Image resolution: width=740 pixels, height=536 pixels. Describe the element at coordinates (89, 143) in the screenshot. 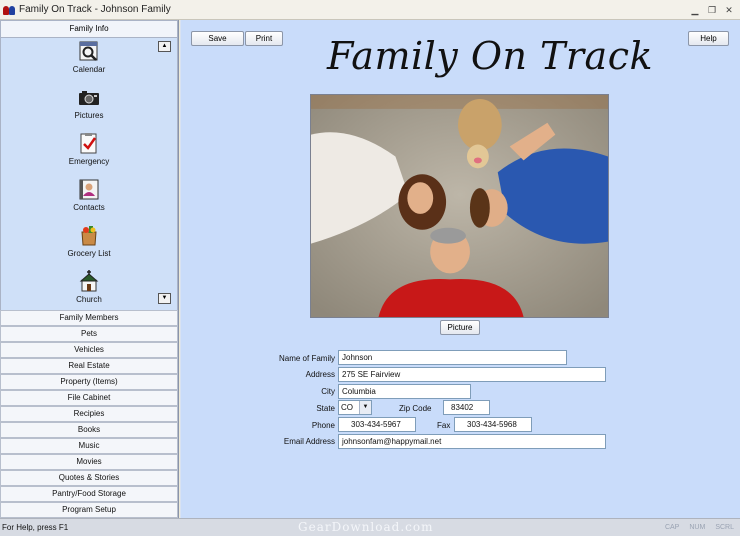

I see `emergency-icon` at that location.